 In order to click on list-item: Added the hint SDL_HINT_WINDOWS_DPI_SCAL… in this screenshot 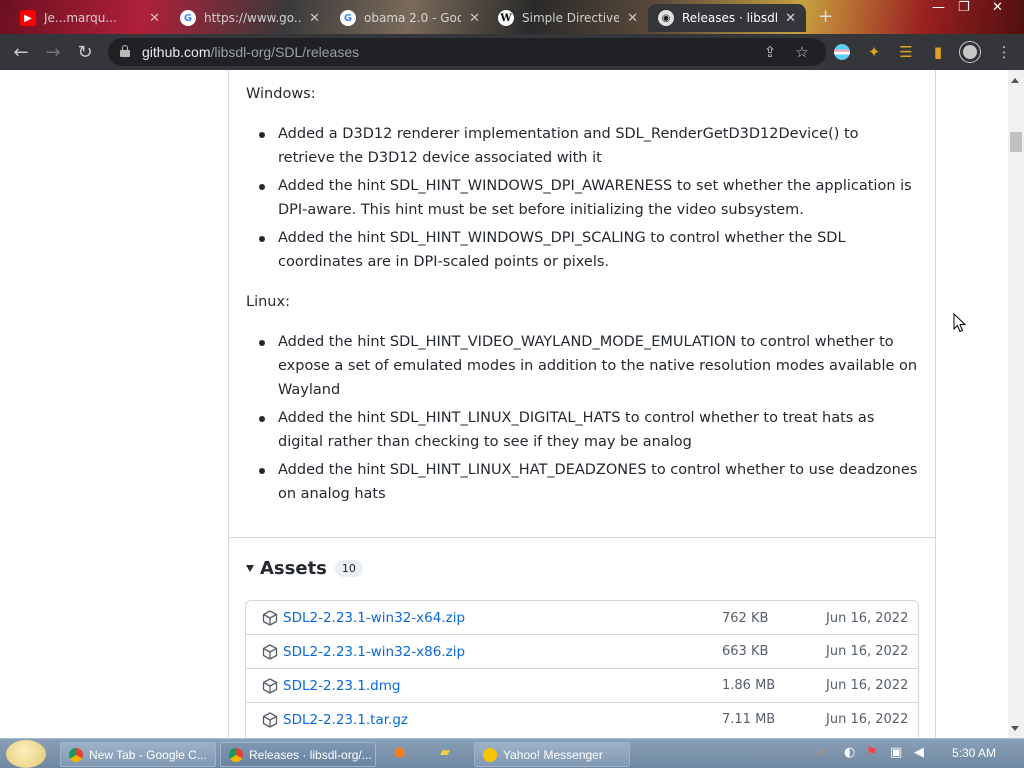, I will do `click(582, 250)`.